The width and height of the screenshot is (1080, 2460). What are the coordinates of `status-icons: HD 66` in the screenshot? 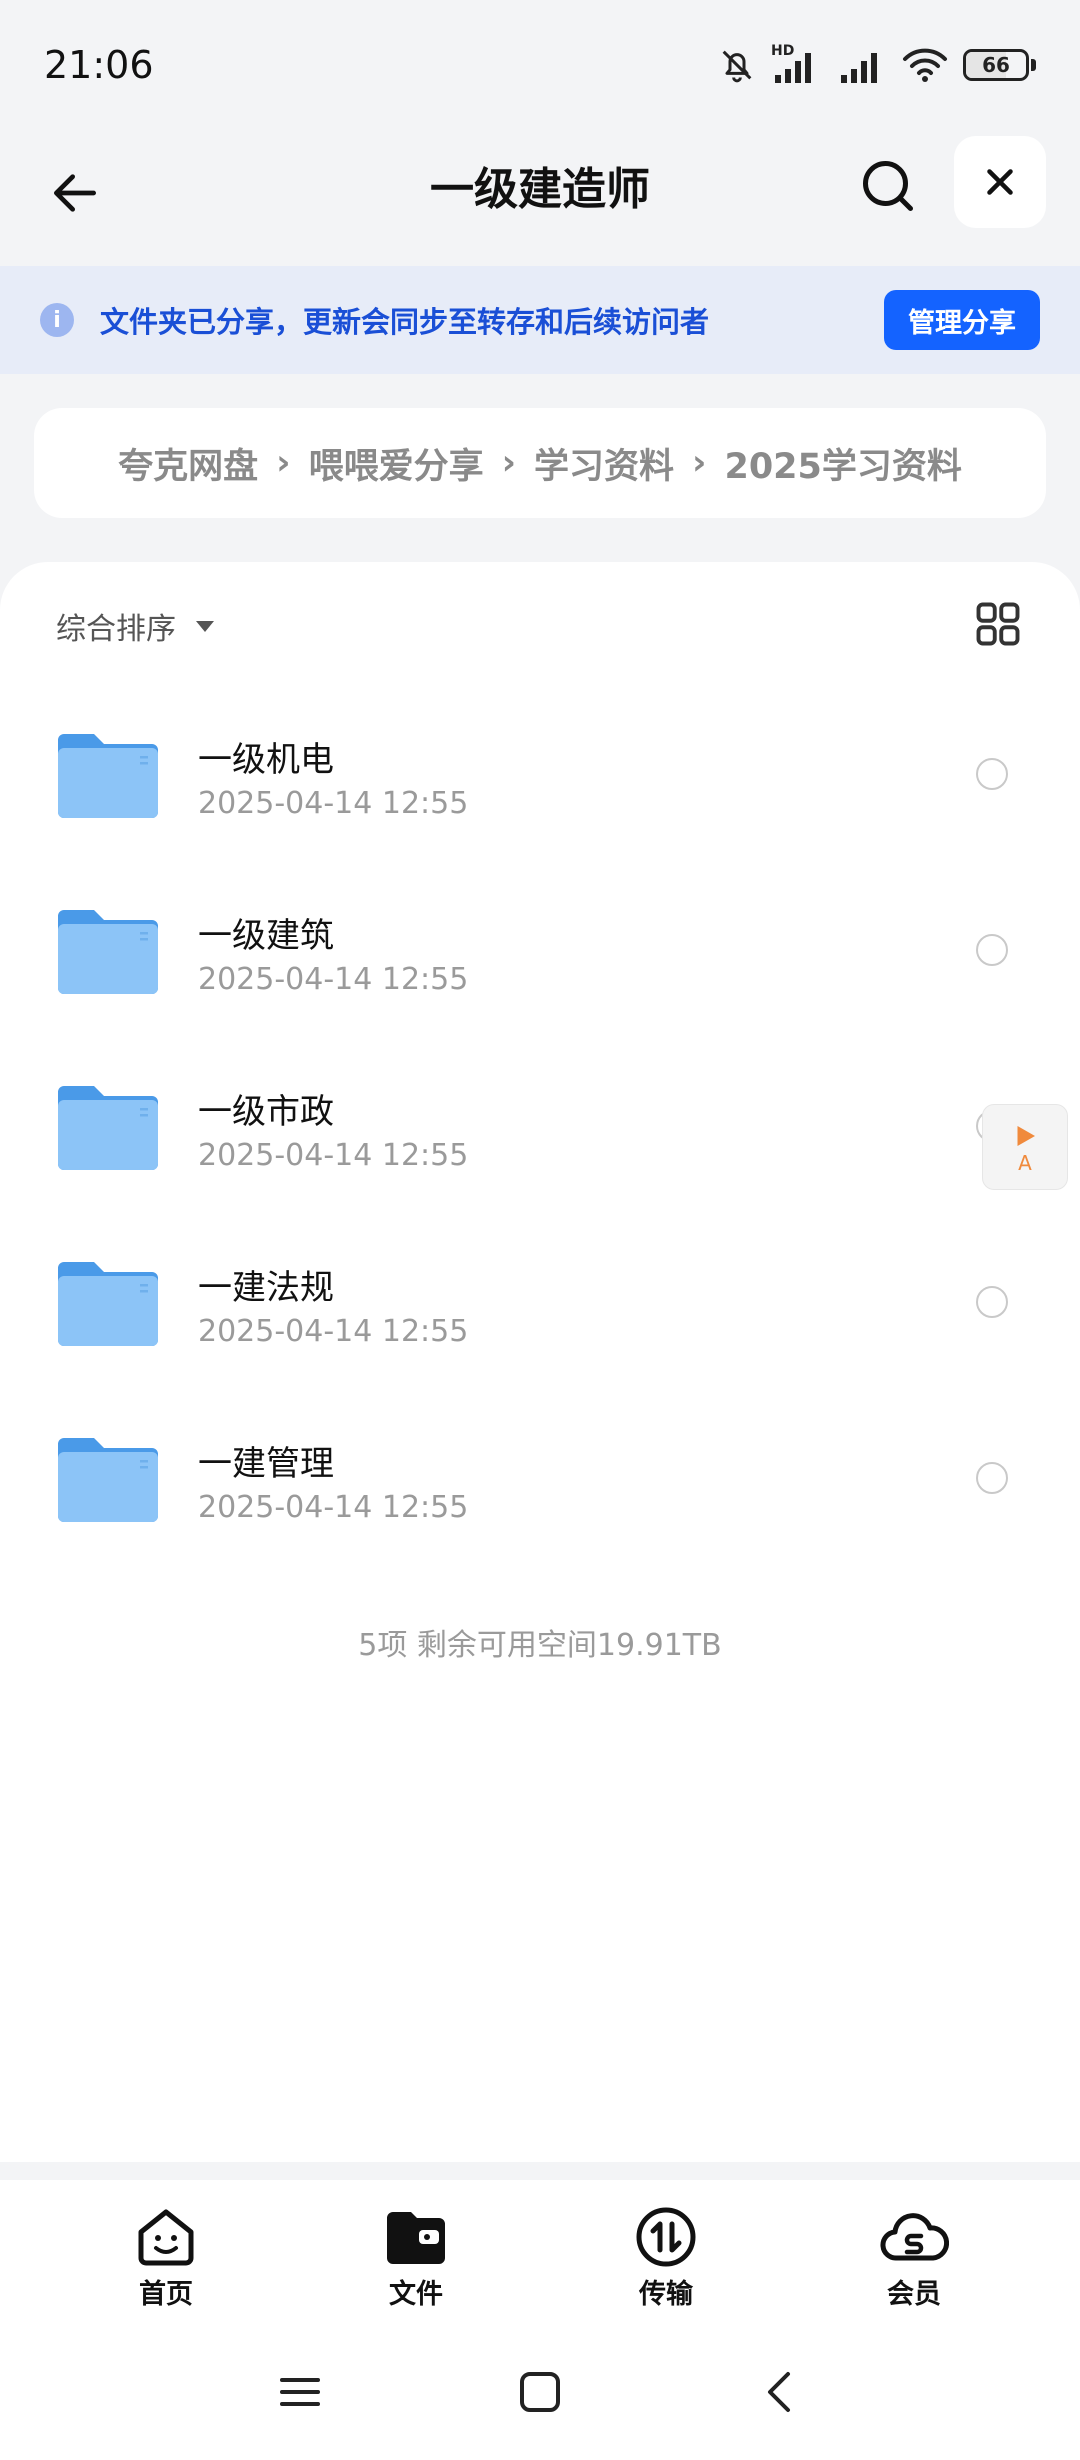 It's located at (876, 64).